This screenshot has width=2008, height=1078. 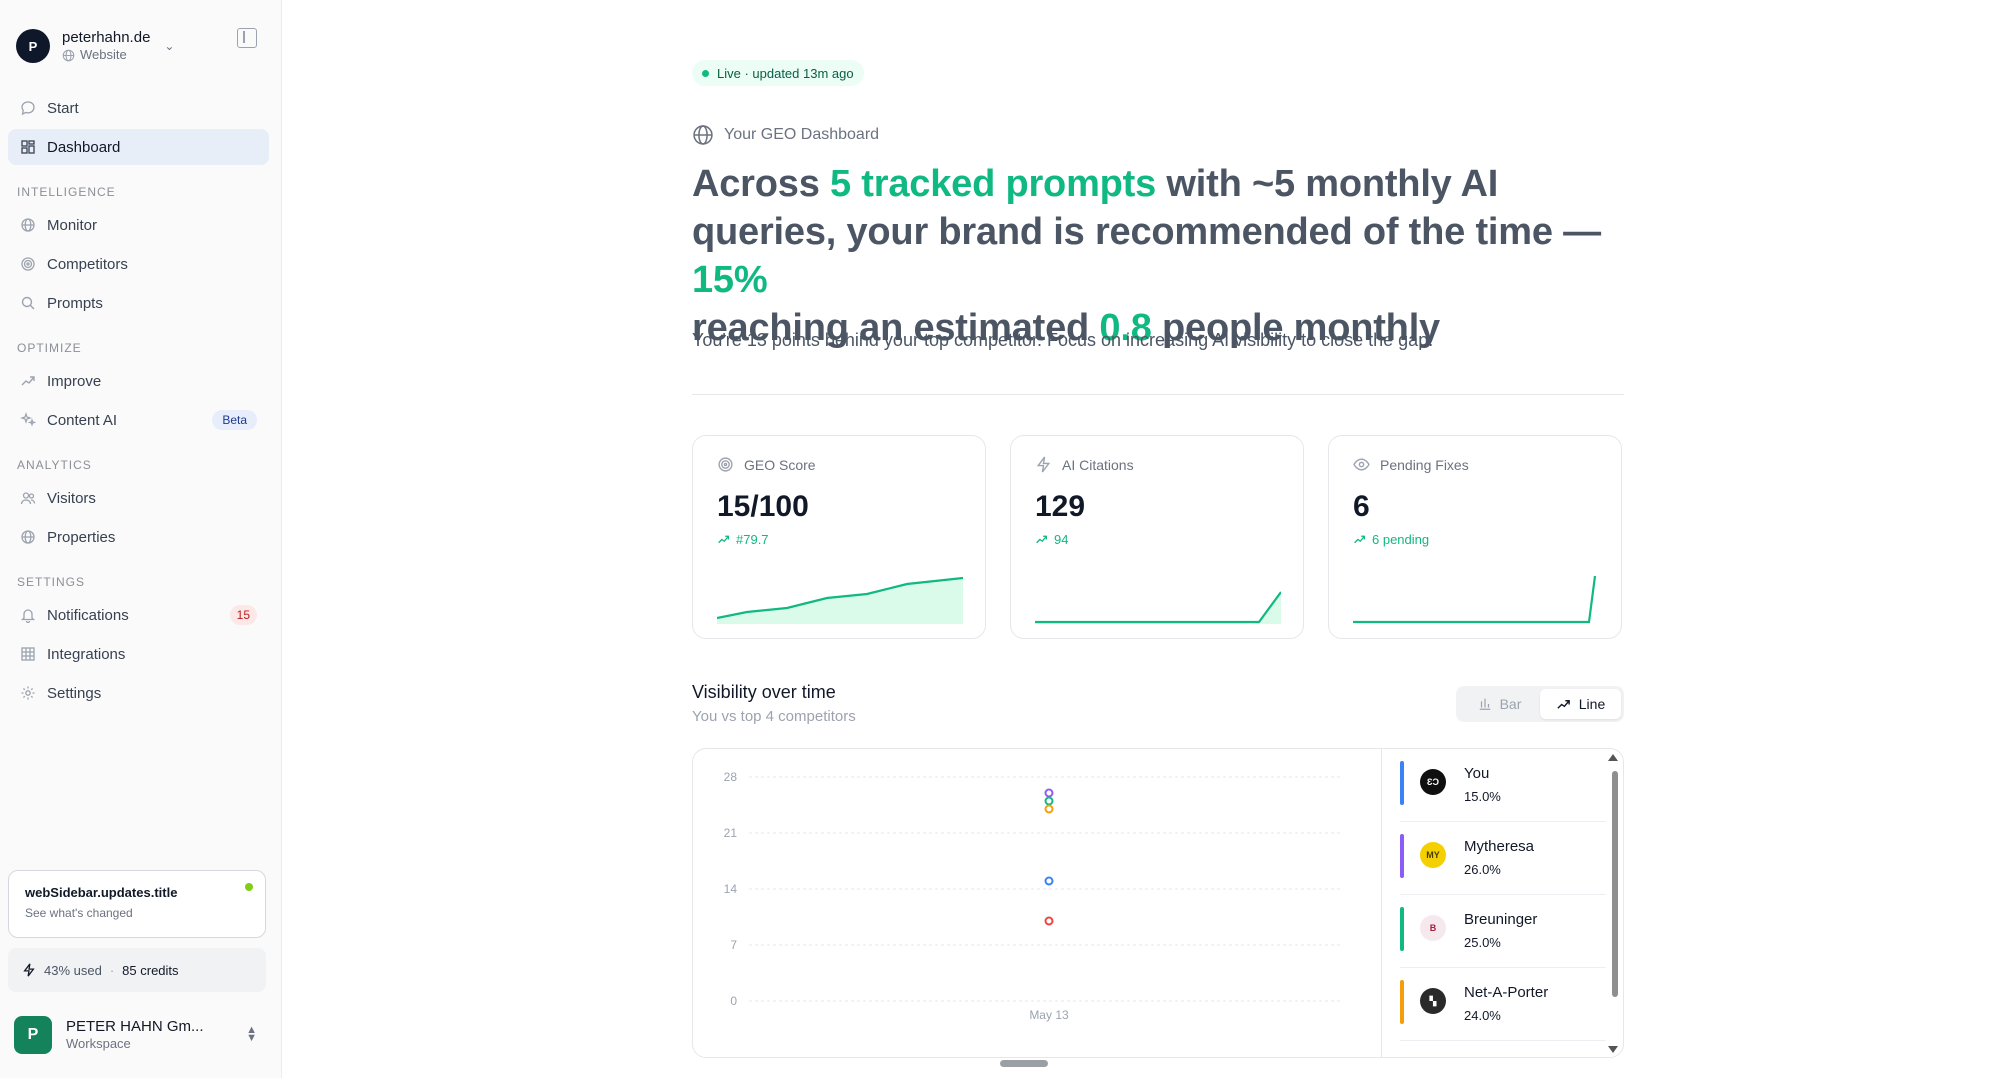 What do you see at coordinates (1613, 757) in the screenshot?
I see `scroll-up-arrow` at bounding box center [1613, 757].